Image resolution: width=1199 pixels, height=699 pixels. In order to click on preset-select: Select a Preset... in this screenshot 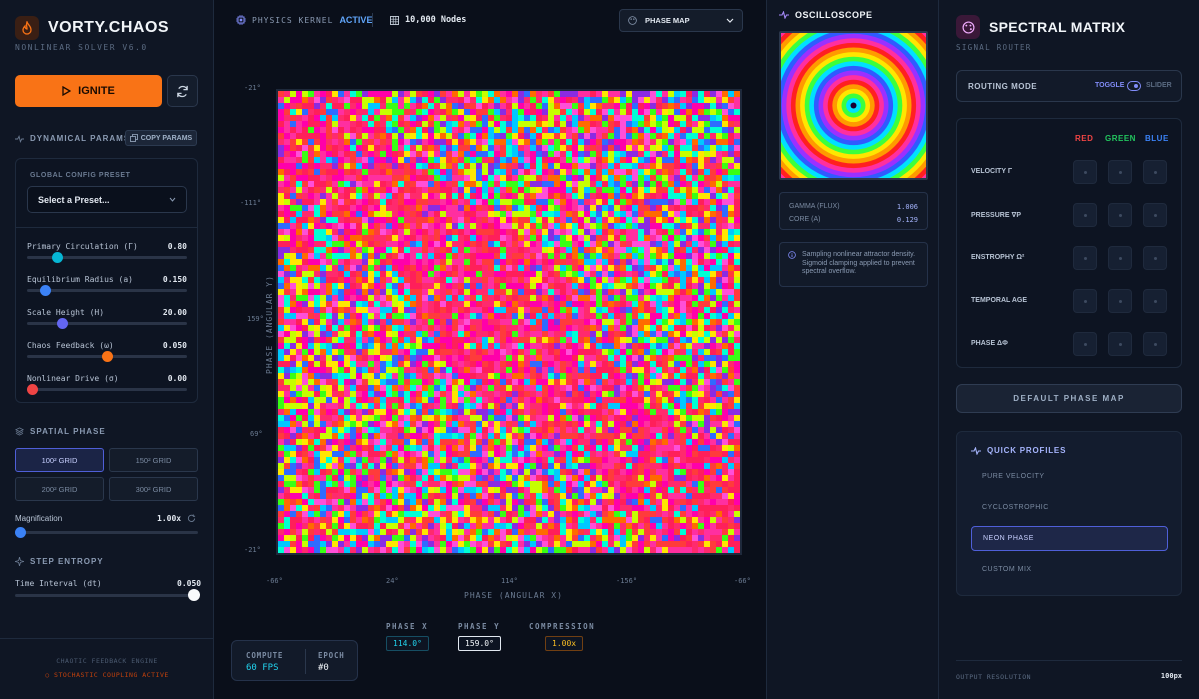, I will do `click(107, 199)`.